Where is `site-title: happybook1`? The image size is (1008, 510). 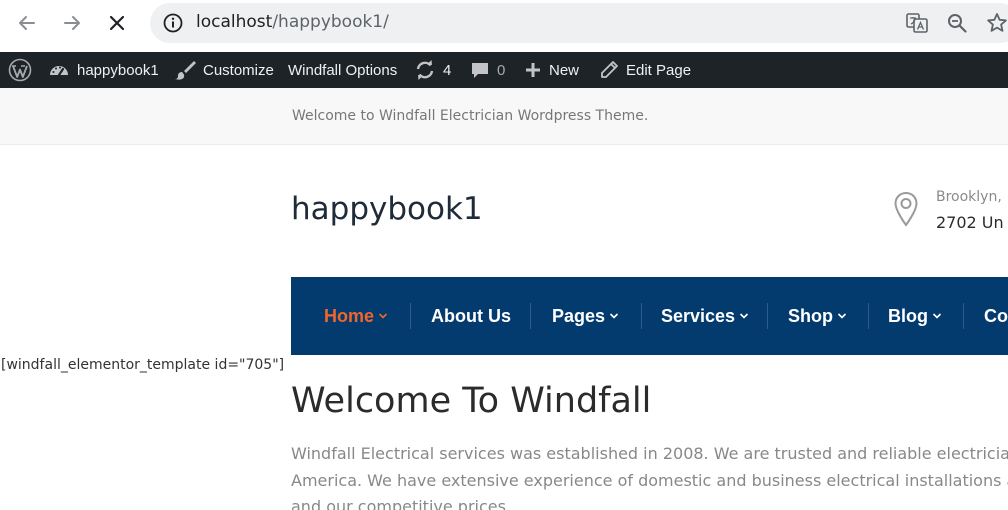
site-title: happybook1 is located at coordinates (387, 209).